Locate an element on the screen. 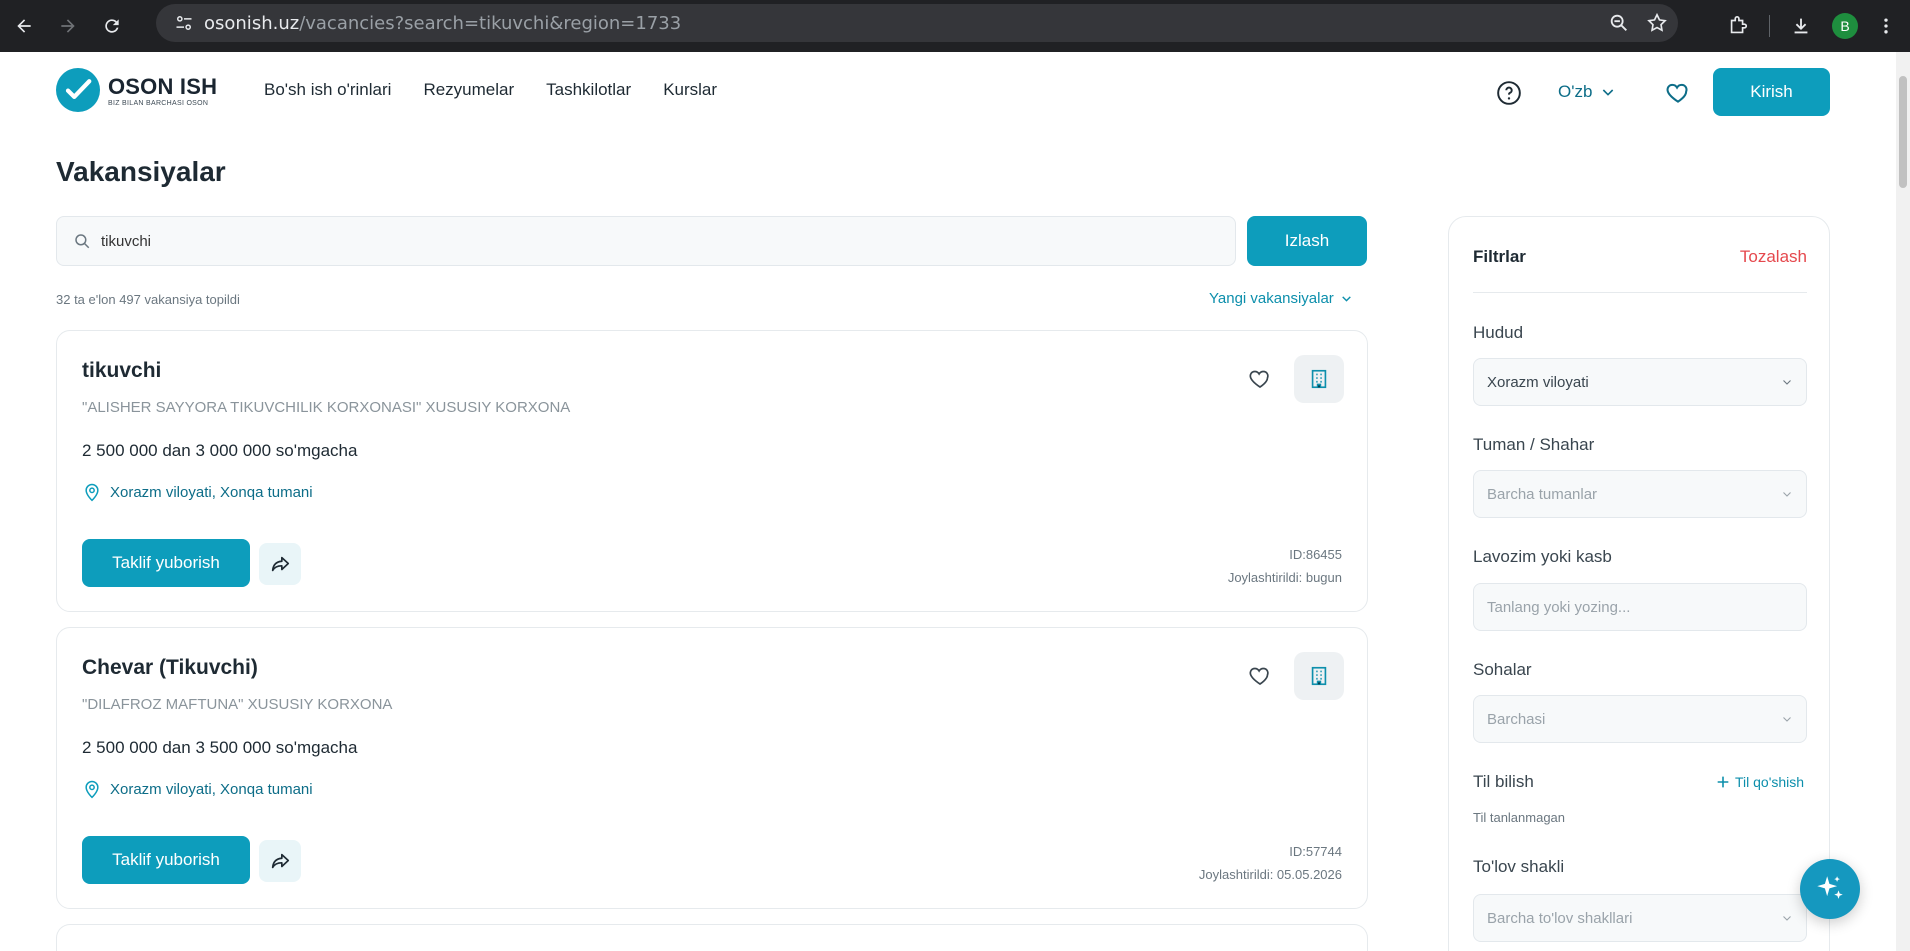 Image resolution: width=1910 pixels, height=951 pixels. more-vertical-icon is located at coordinates (1886, 26).